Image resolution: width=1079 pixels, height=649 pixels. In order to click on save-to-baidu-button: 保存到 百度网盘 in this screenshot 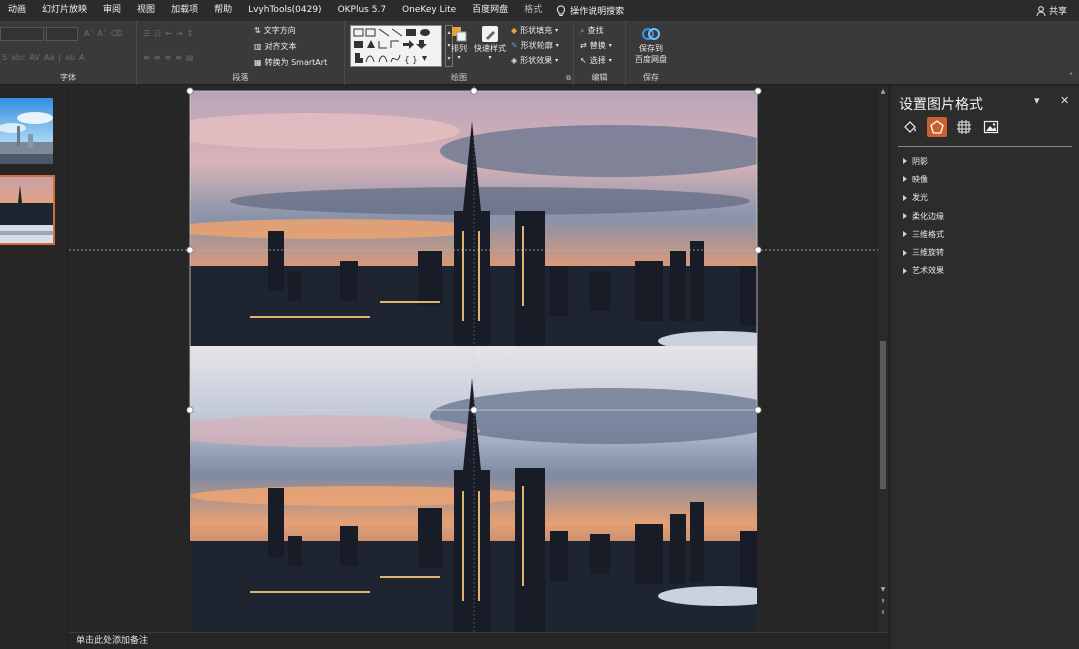, I will do `click(651, 45)`.